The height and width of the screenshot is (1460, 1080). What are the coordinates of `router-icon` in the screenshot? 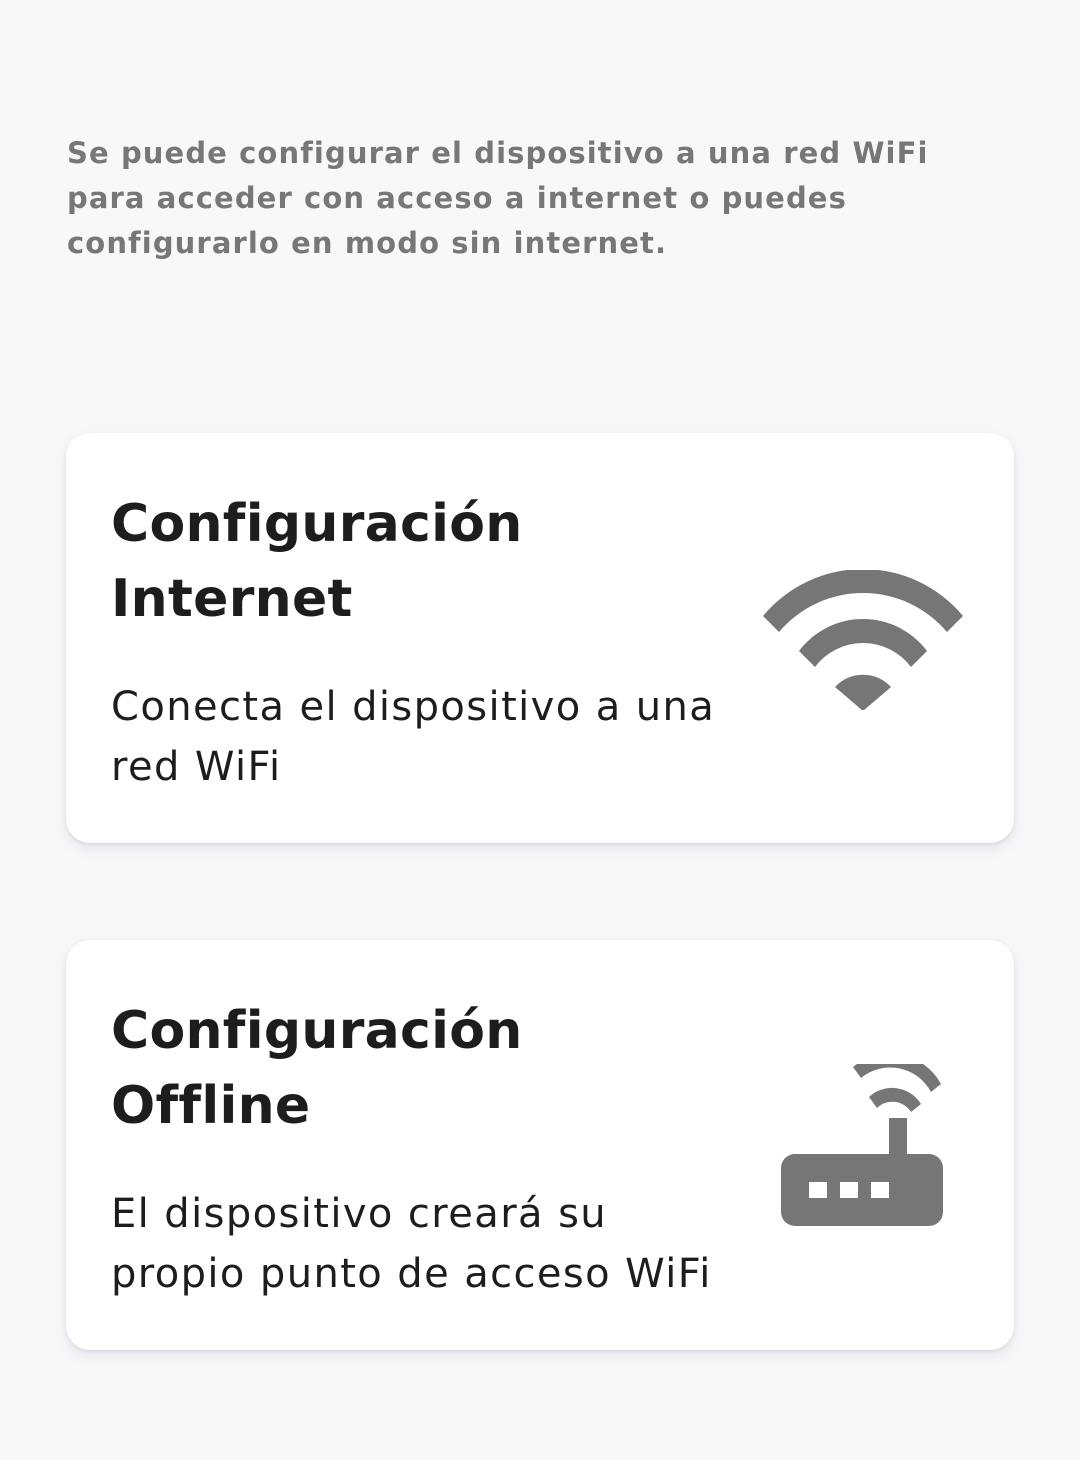 It's located at (862, 1145).